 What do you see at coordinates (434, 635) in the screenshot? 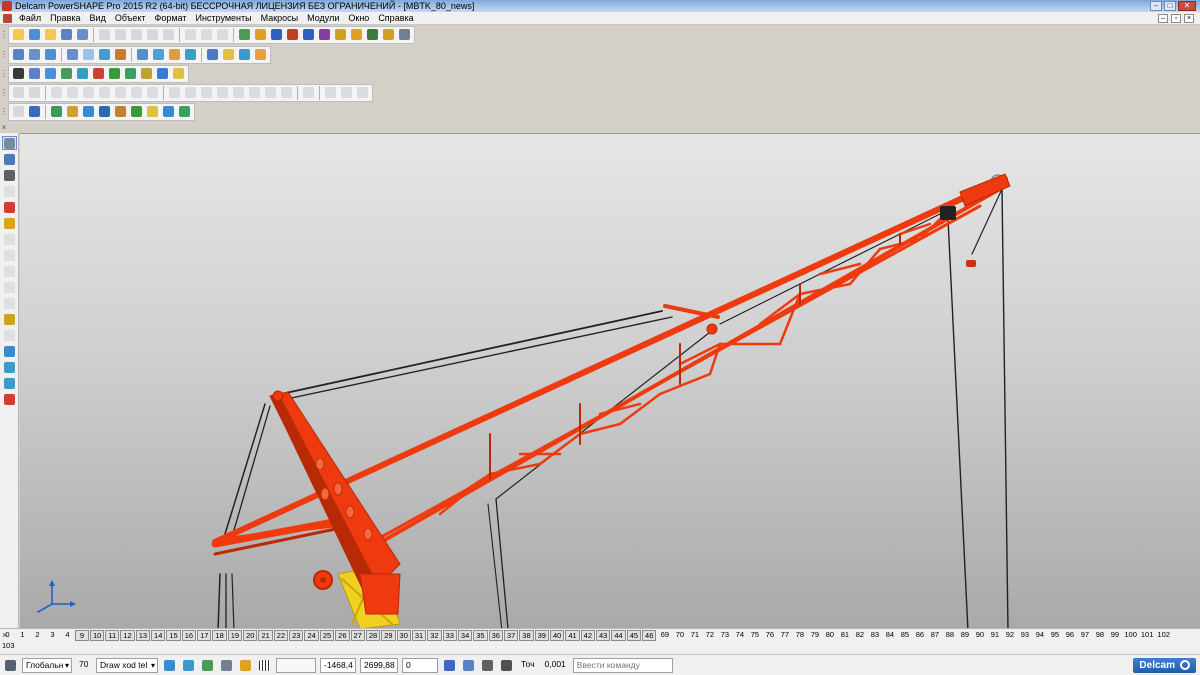
I see `level-button-32: 32` at bounding box center [434, 635].